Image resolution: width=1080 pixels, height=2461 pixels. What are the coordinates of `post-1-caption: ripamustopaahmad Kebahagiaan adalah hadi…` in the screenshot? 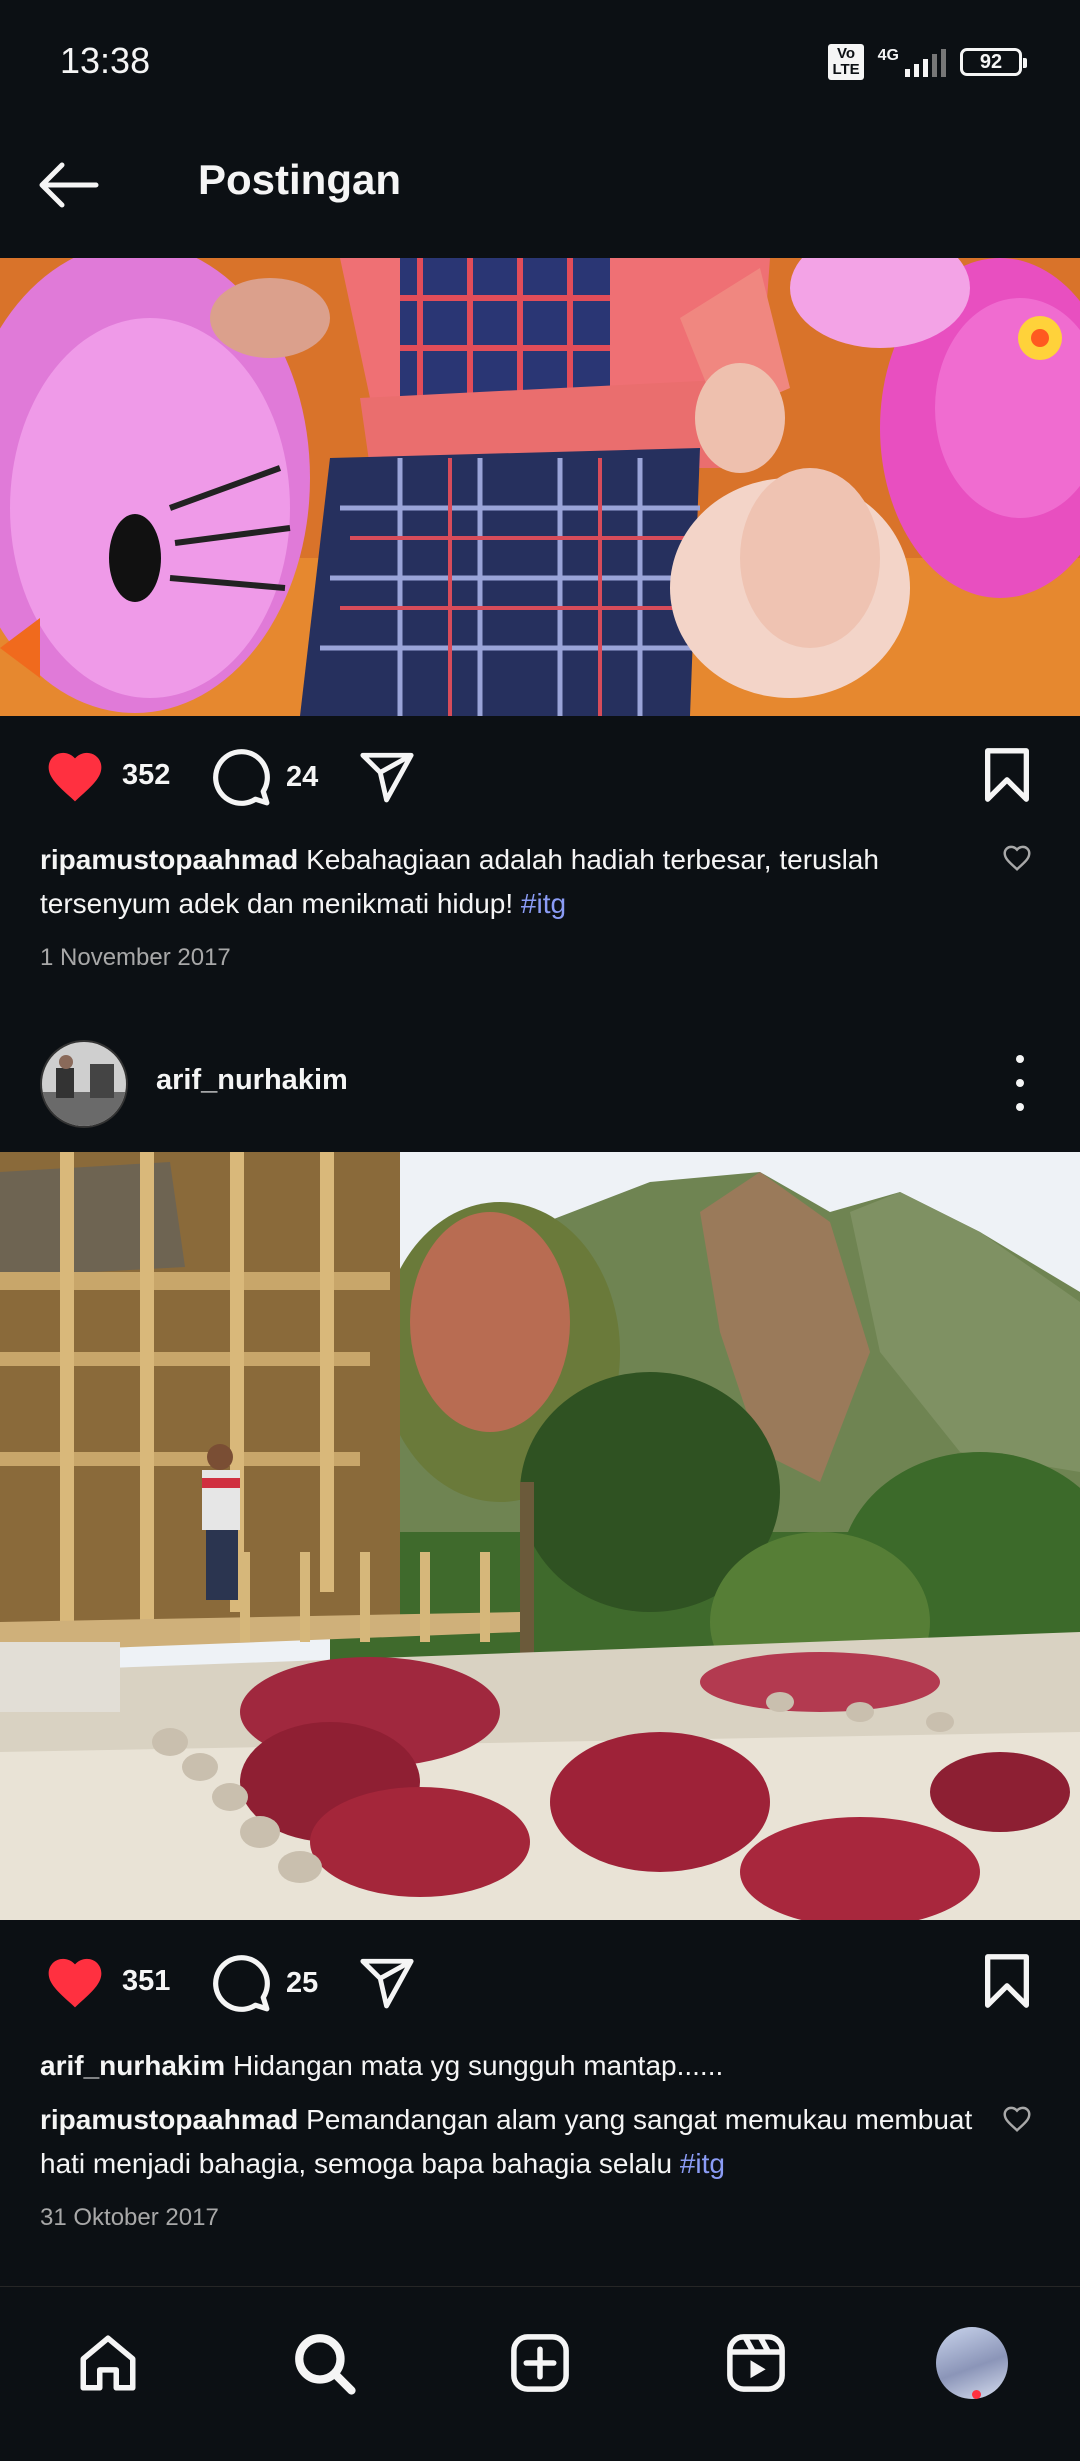 It's located at (510, 882).